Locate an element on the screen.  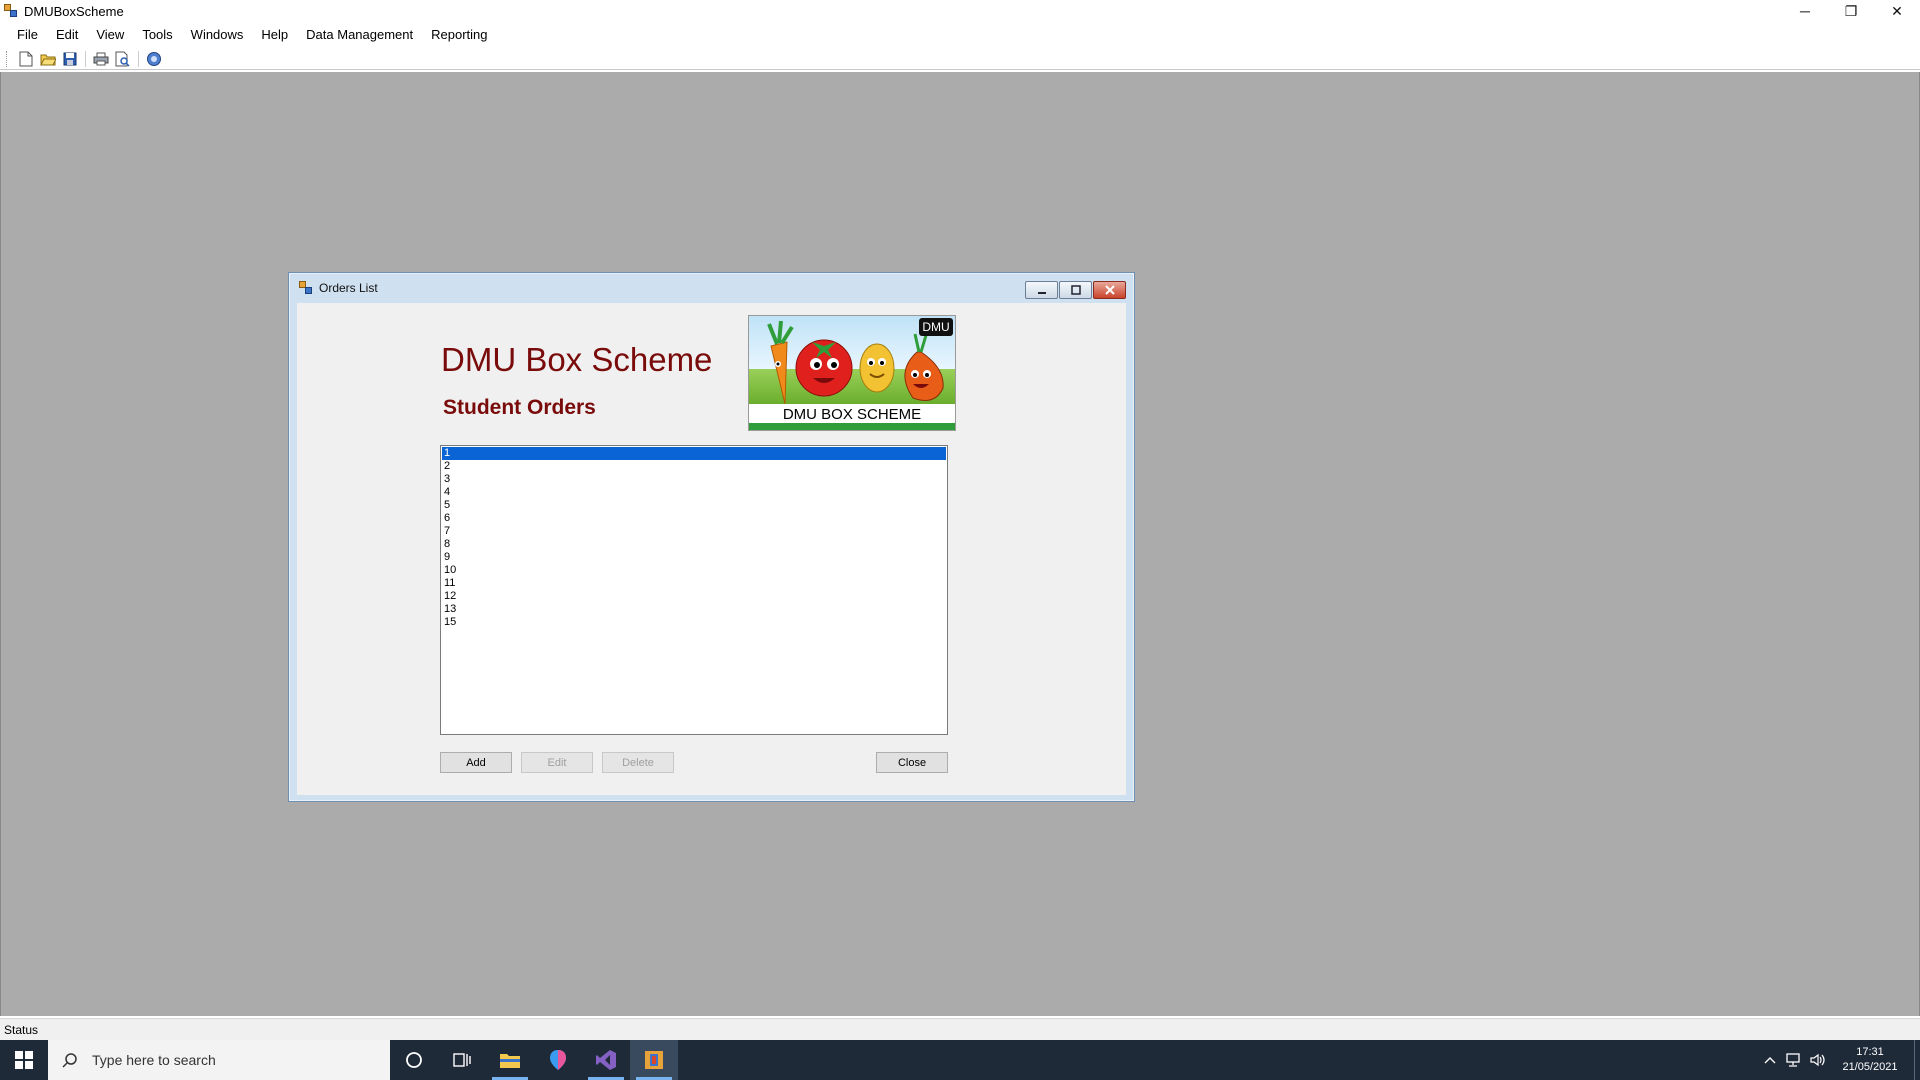
new-icon is located at coordinates (26, 59).